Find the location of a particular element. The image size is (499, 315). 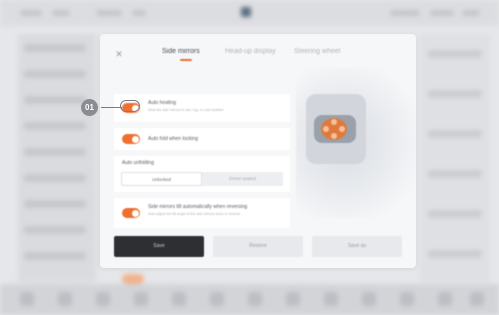

close-icon: ✕ is located at coordinates (119, 54).